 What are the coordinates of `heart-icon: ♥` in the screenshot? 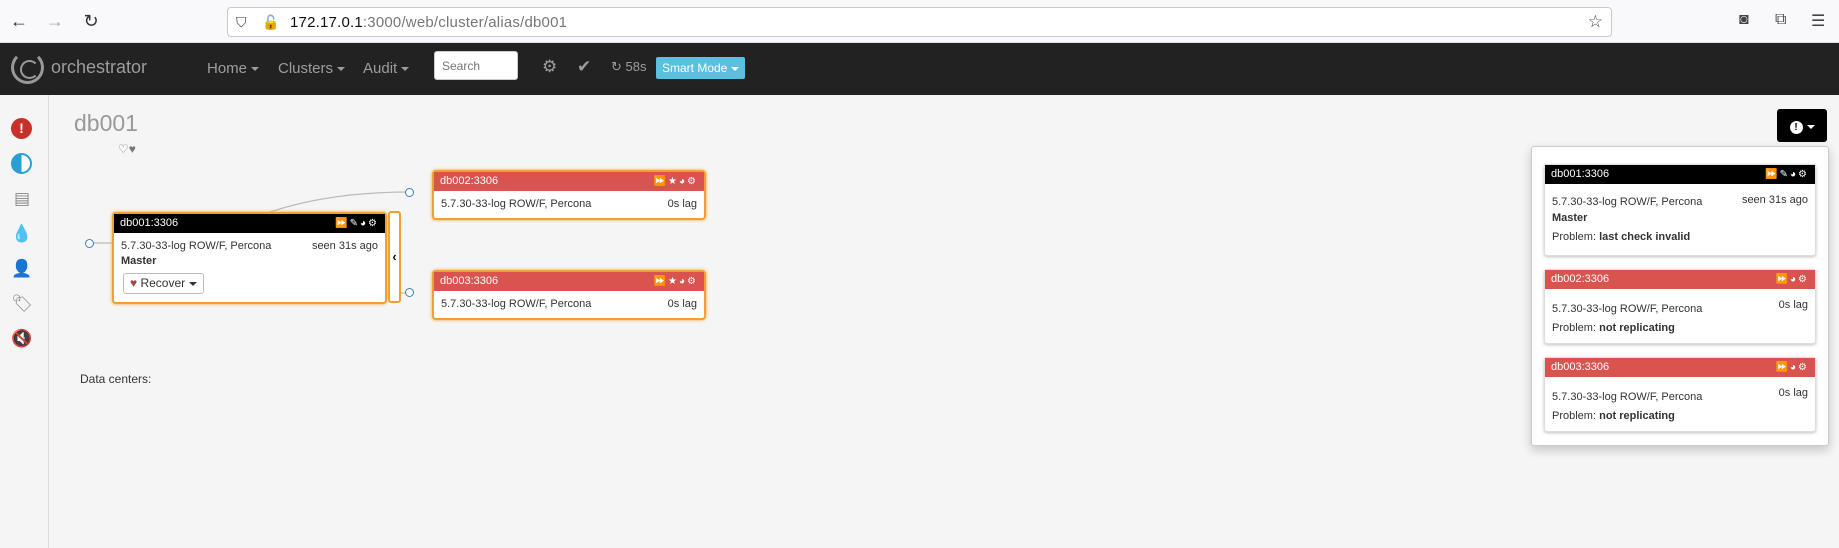 It's located at (134, 283).